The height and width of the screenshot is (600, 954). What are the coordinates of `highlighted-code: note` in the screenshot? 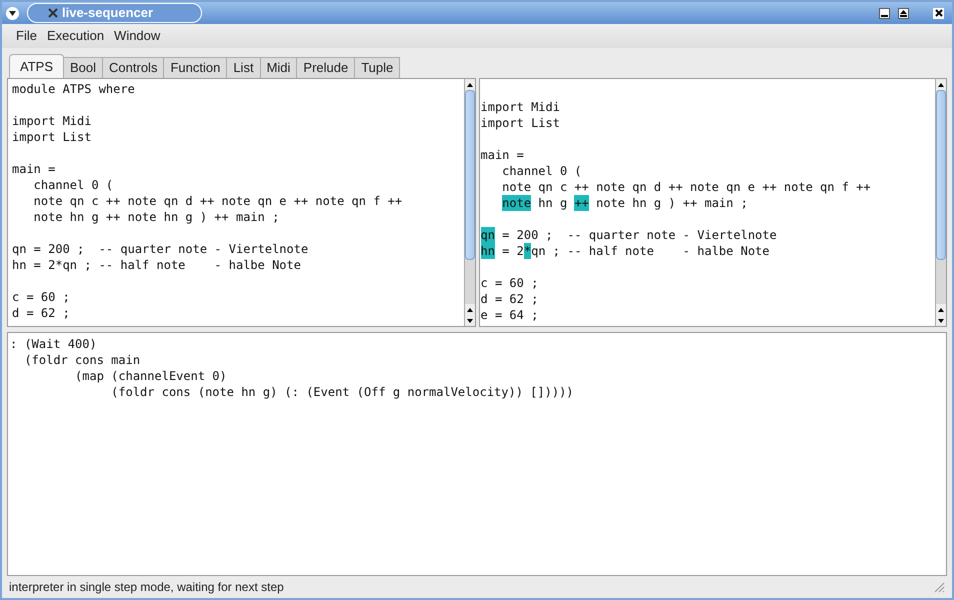 It's located at (517, 203).